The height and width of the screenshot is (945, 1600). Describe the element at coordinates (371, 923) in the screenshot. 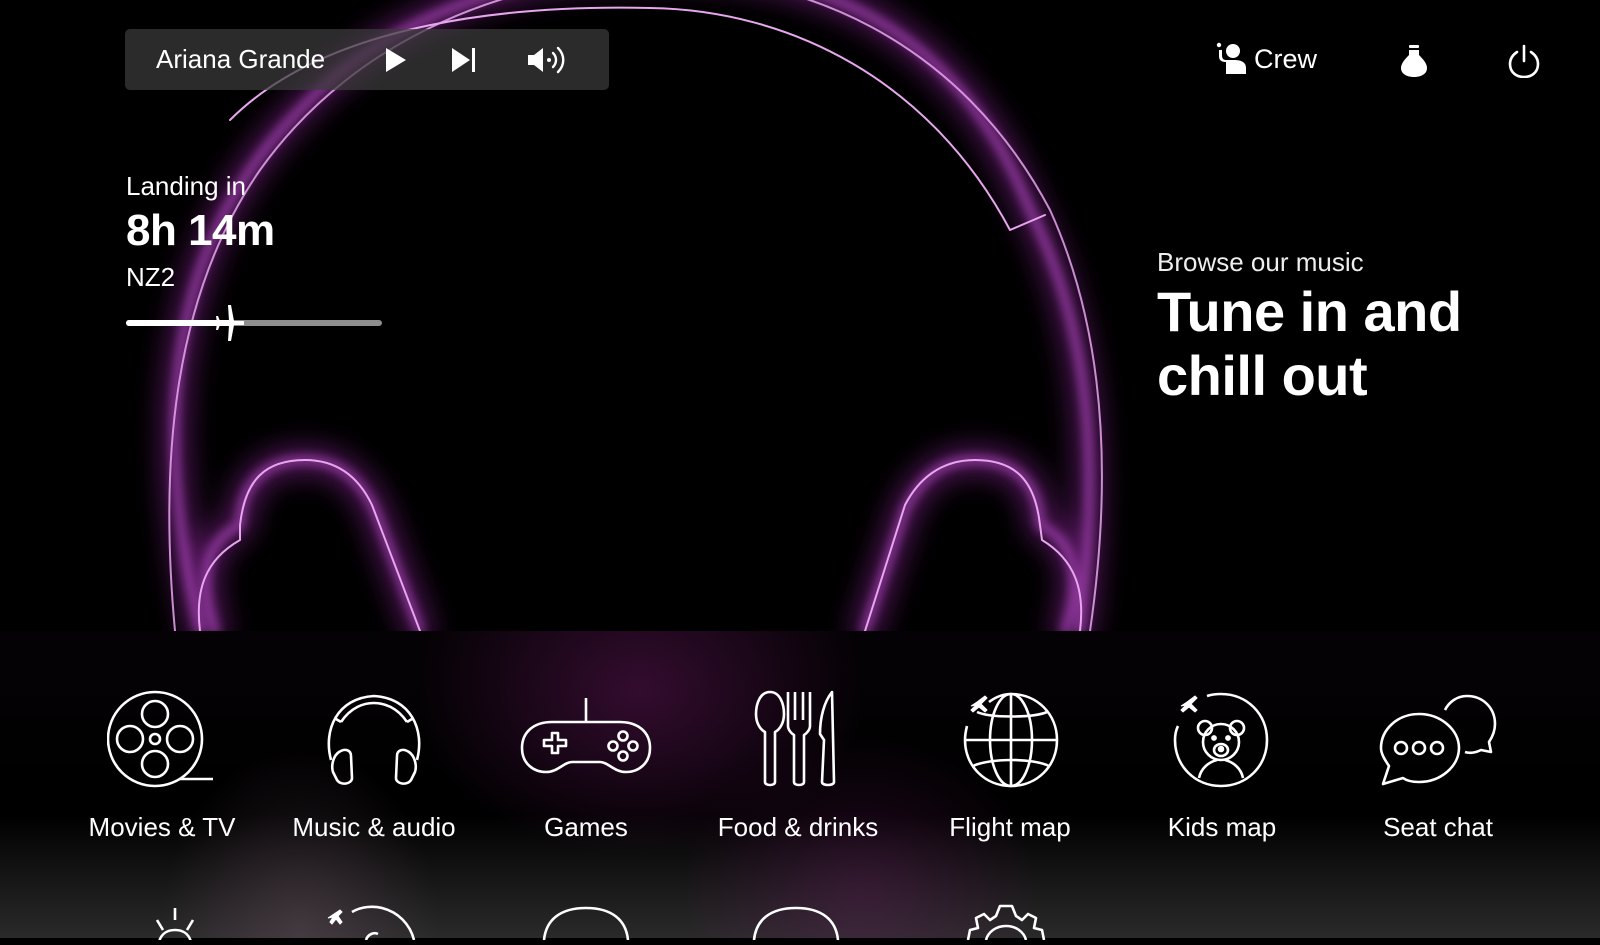

I see `plane-orbit-icon` at that location.